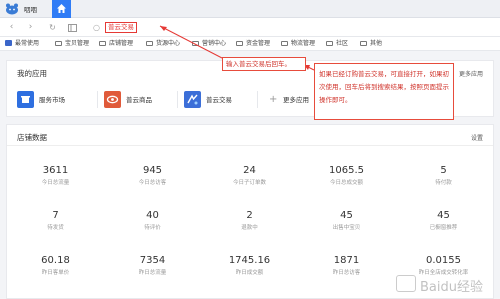 Image resolution: width=500 pixels, height=299 pixels. Describe the element at coordinates (346, 175) in the screenshot. I see `stat-item: 1065.5 今日总成交额` at that location.